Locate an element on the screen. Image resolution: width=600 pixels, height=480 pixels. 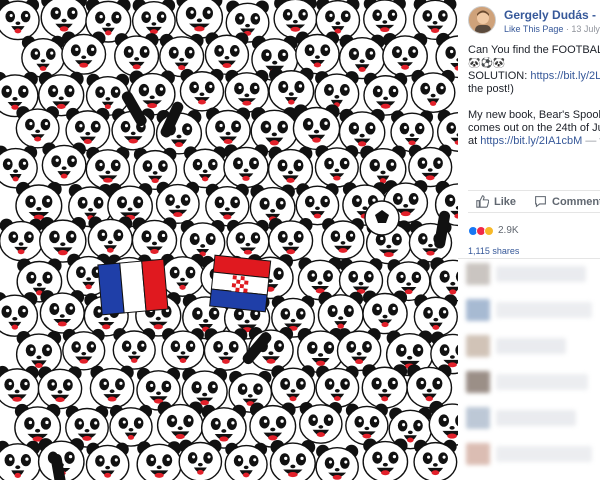
book-line1: My new book, Bear's Spooky Boo is located at coordinates (534, 115).